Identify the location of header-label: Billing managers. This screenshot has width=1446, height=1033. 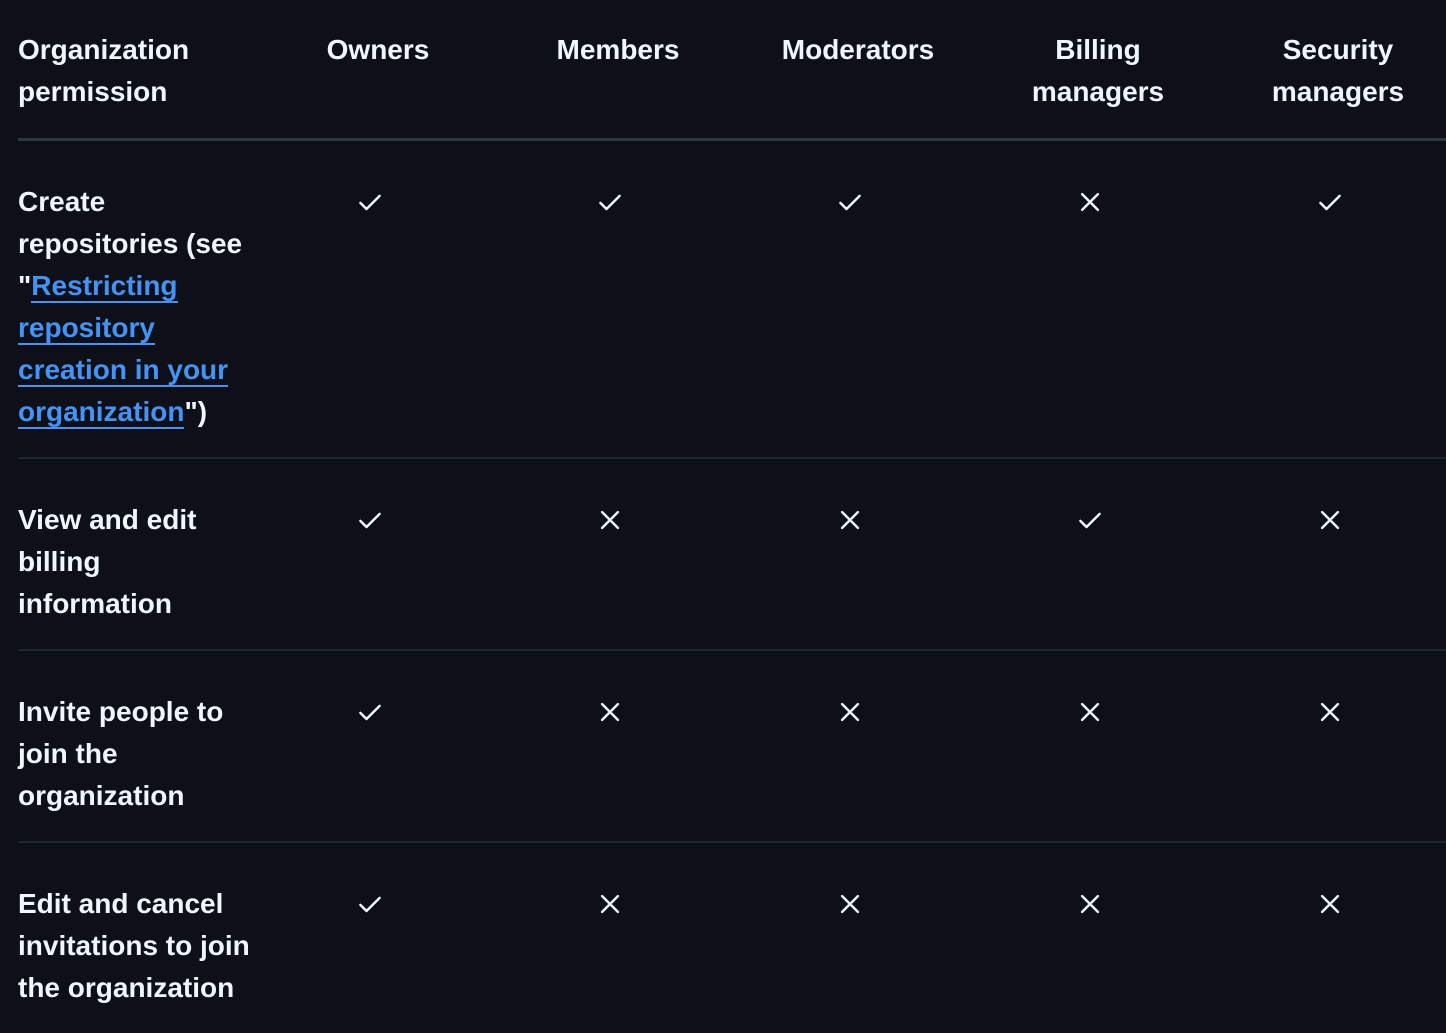
(1098, 70).